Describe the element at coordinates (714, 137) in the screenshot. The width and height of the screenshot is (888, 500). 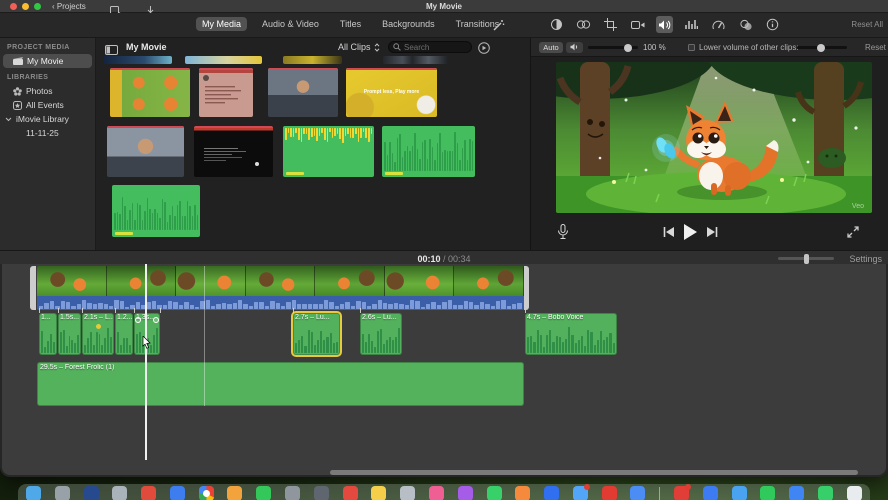
I see `preview-viewer: Veo` at that location.